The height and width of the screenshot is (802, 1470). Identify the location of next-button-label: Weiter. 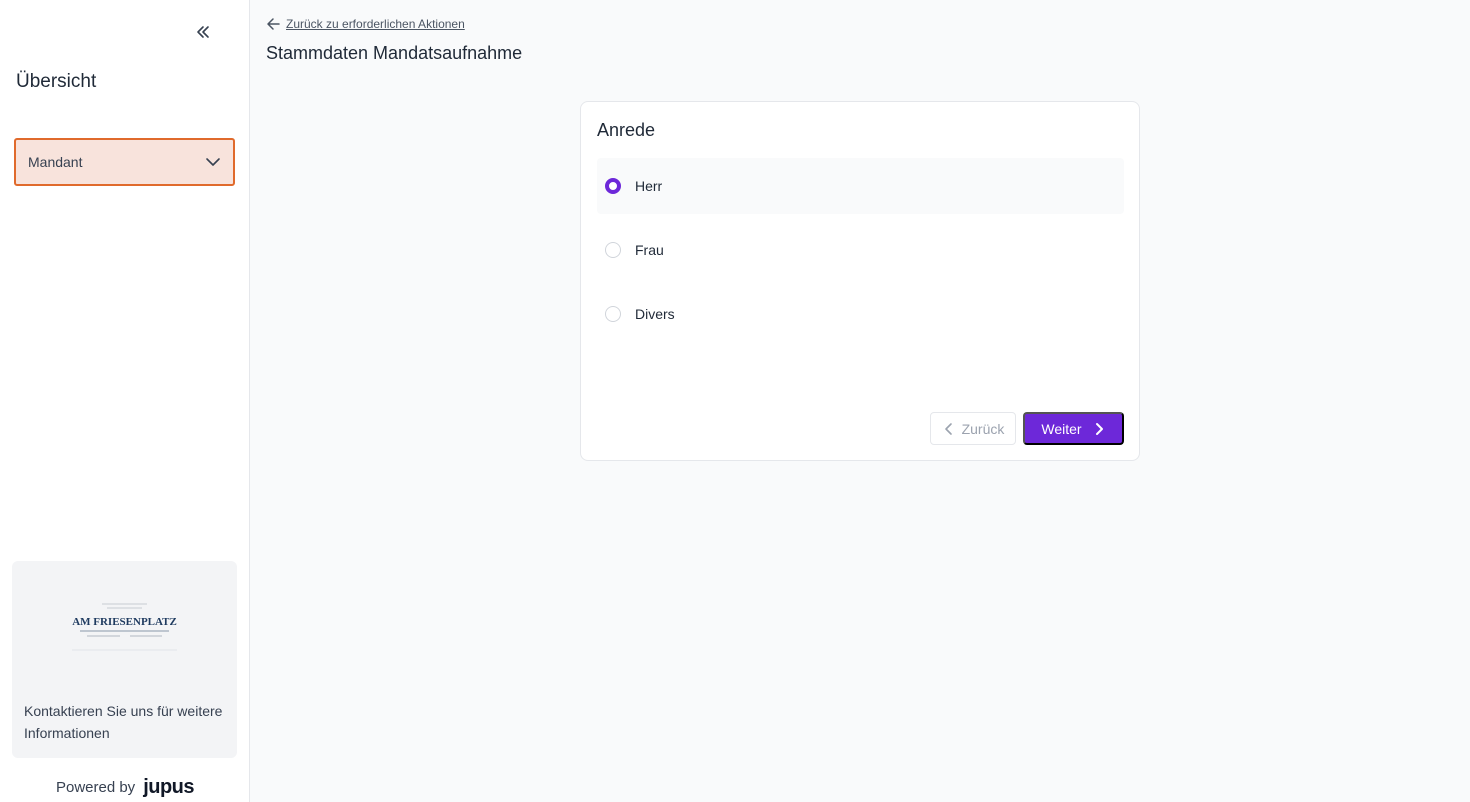
(1061, 428).